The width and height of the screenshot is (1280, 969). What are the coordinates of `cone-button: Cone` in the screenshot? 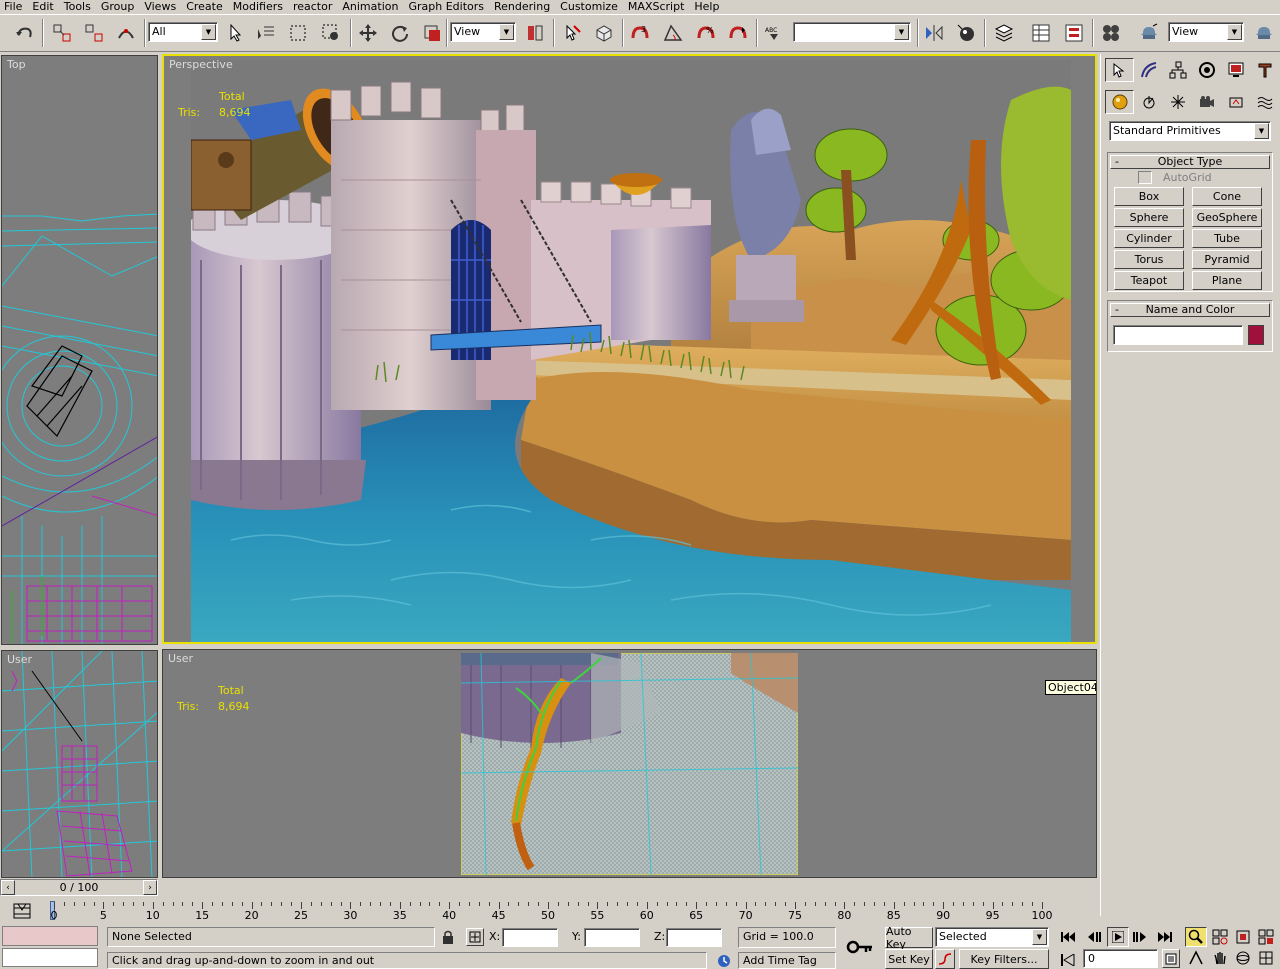 It's located at (1227, 196).